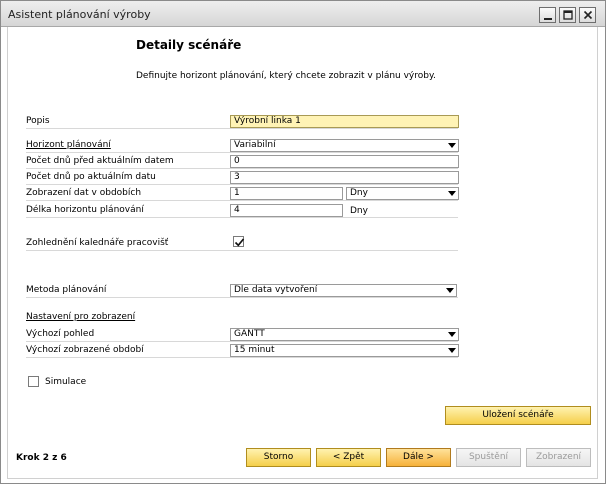 The width and height of the screenshot is (606, 484). Describe the element at coordinates (344, 161) in the screenshot. I see `days-before-input: 0` at that location.